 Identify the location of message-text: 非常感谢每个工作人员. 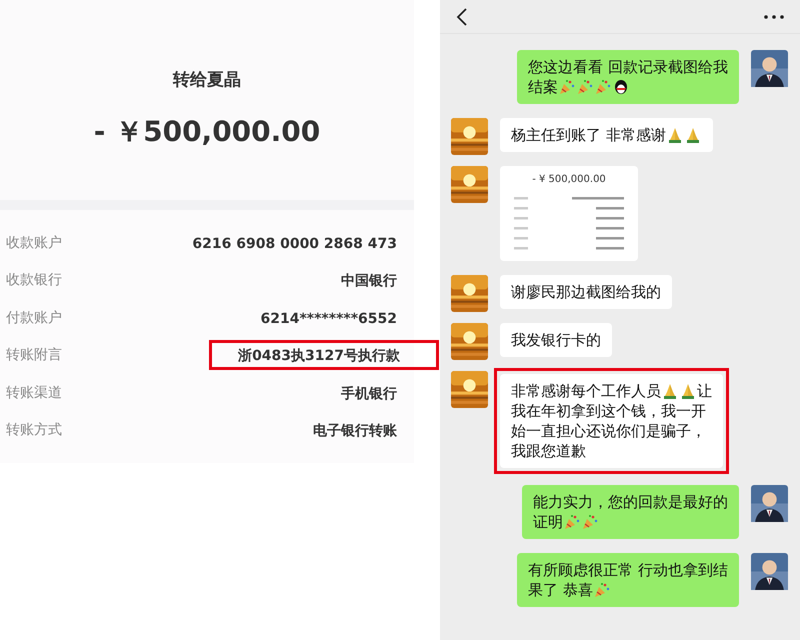
(586, 391).